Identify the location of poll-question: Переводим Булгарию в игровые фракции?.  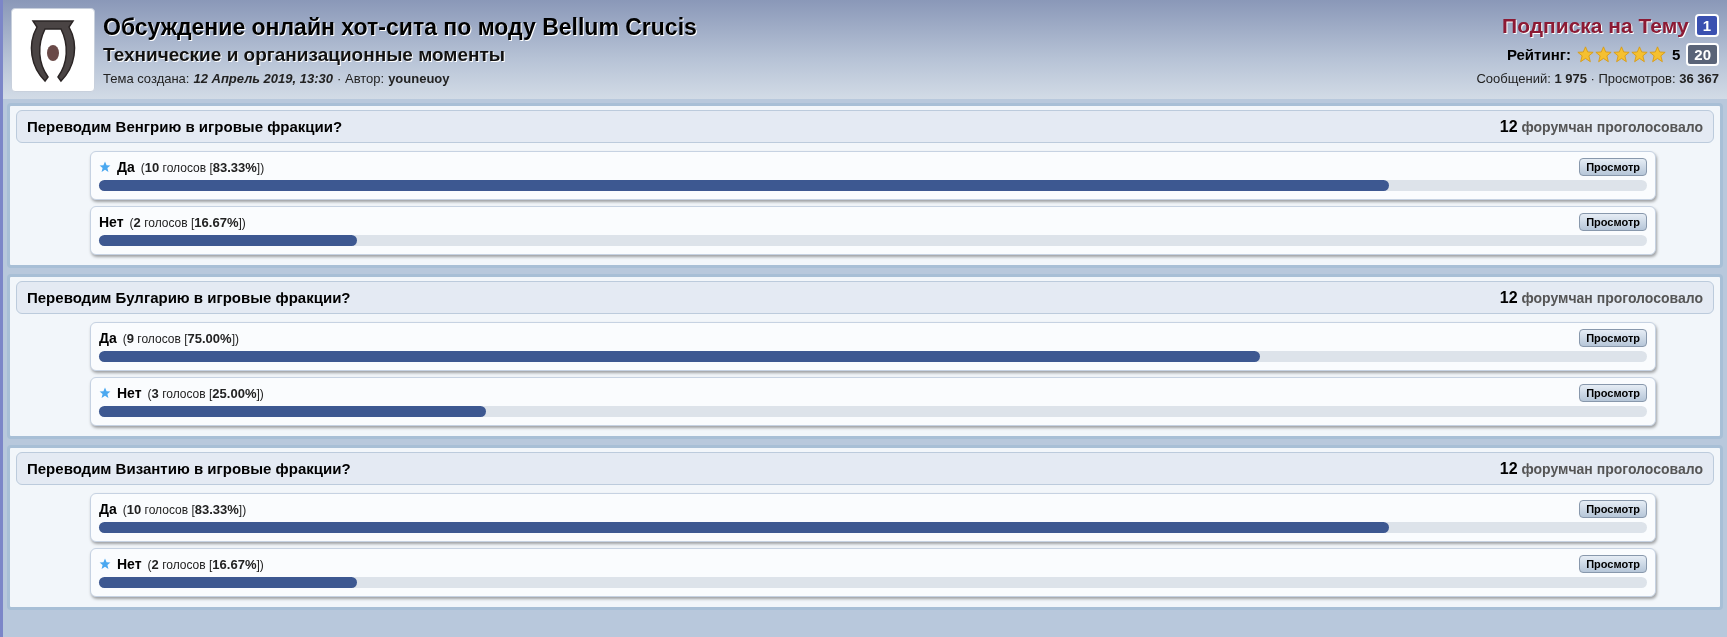
(189, 297).